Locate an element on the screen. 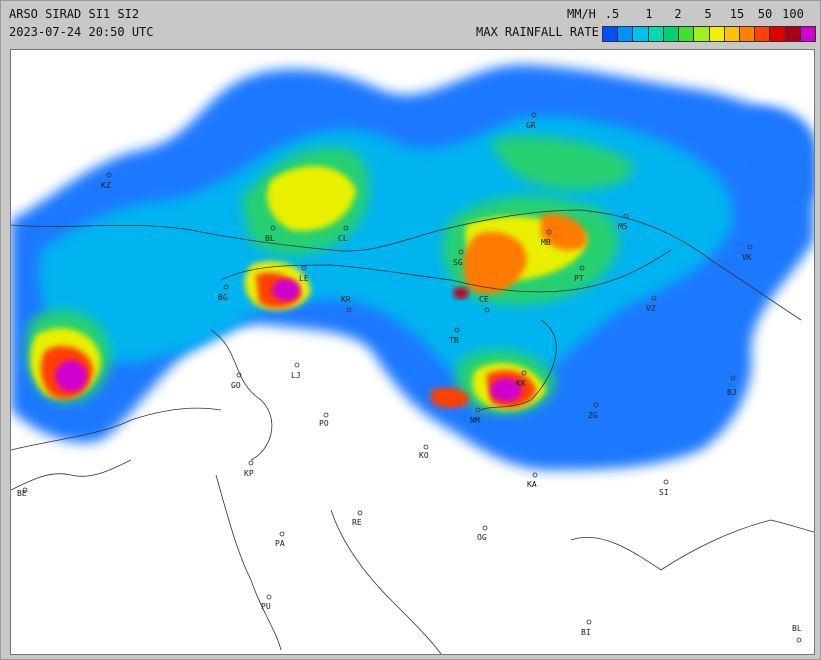 The width and height of the screenshot is (821, 660). legend-value: 1 is located at coordinates (649, 14).